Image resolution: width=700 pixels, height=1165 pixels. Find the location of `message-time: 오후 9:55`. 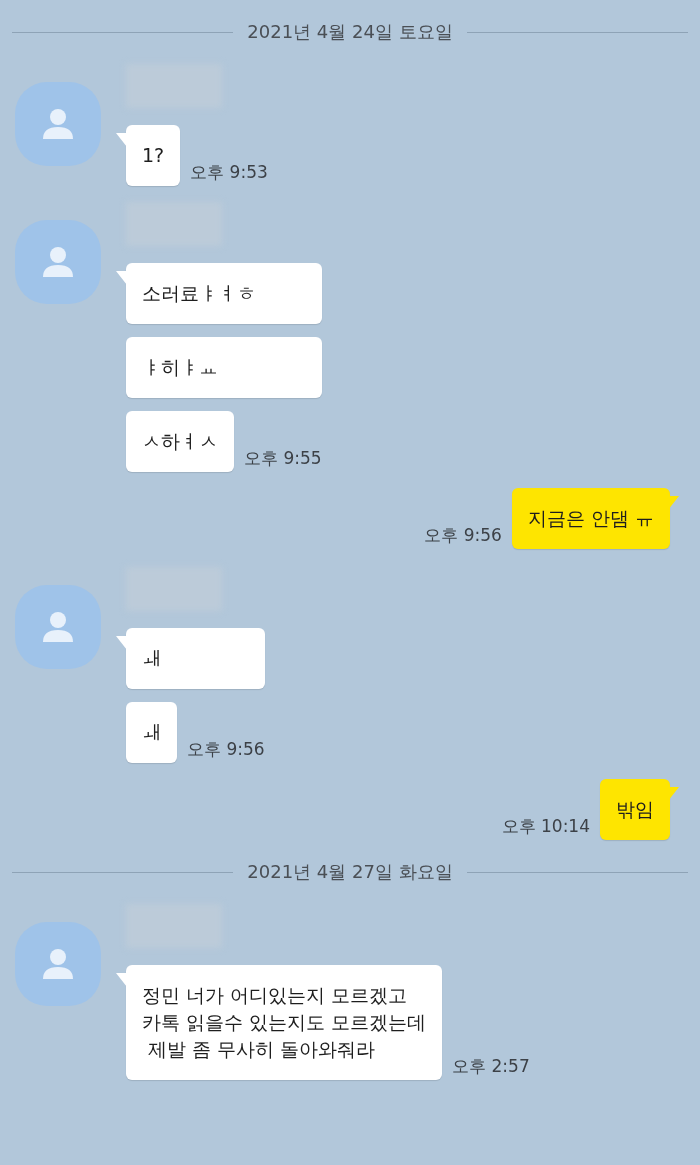

message-time: 오후 9:55 is located at coordinates (283, 458).